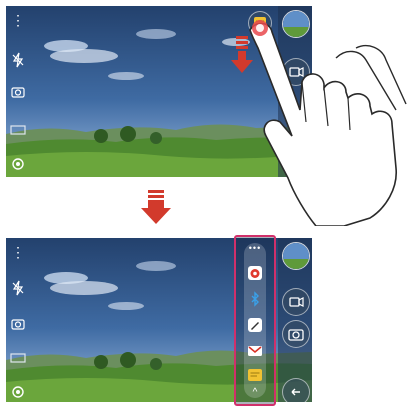  I want to click on video-record-button, so click(296, 302).